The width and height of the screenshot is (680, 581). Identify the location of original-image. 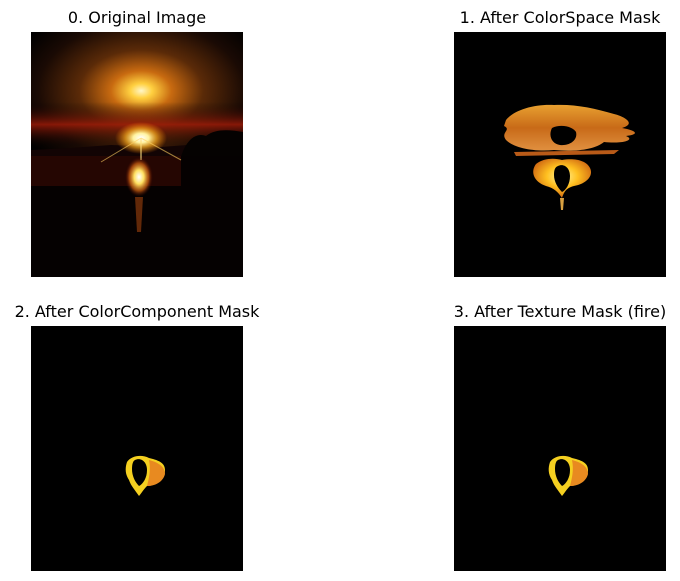
(137, 154).